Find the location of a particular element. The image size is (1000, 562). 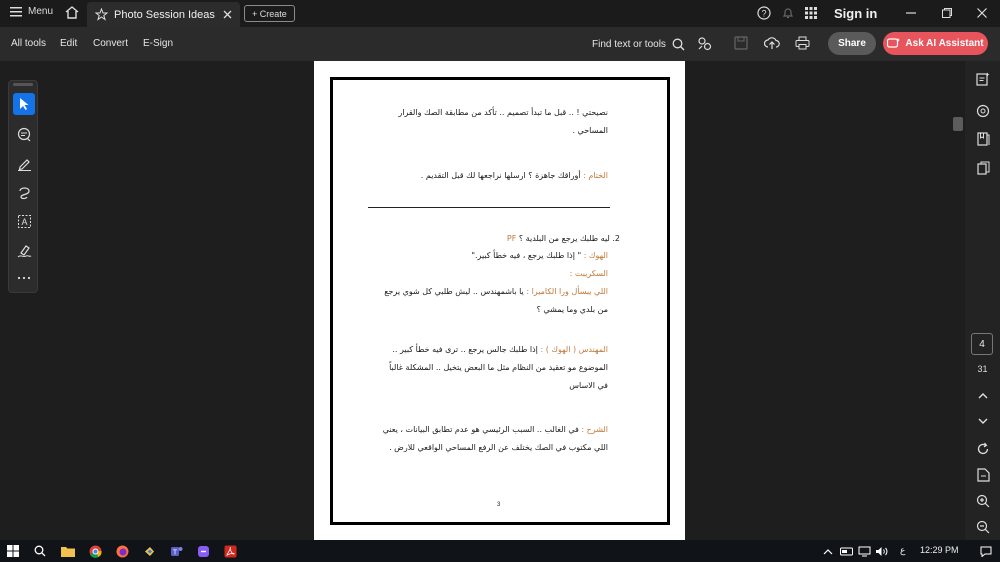

menu-e-sign: E-Sign is located at coordinates (158, 43).